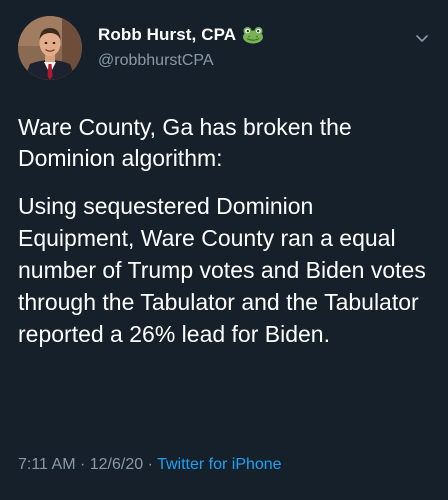 This screenshot has width=448, height=500. Describe the element at coordinates (167, 35) in the screenshot. I see `display-name: Robb Hurst, CPA` at that location.